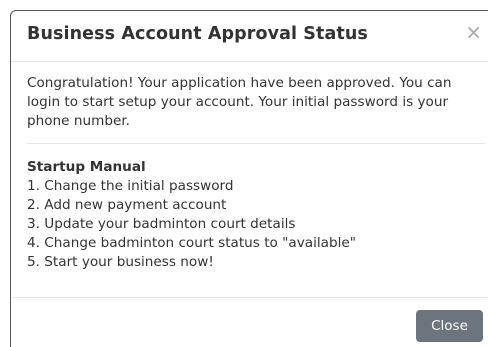  I want to click on modal-header: Business Account Approval Status ×, so click(249, 36).